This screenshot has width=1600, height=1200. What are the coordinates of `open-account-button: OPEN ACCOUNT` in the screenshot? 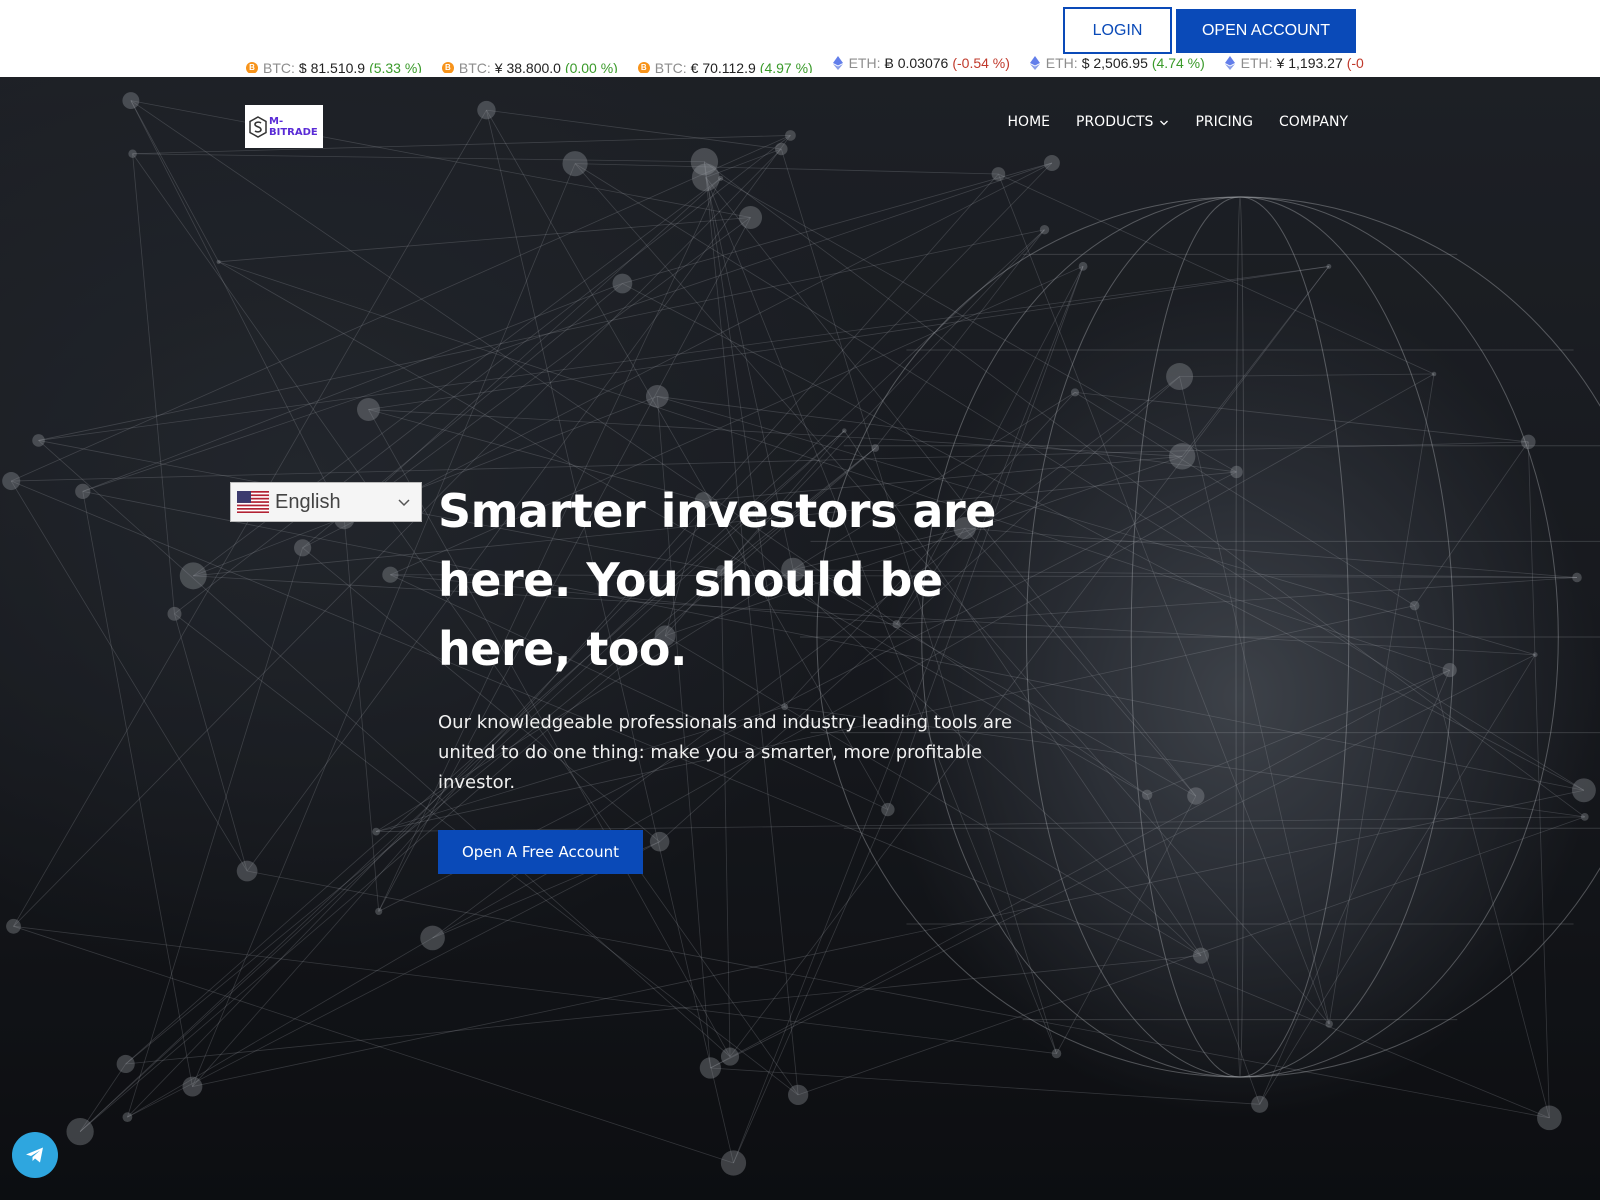 It's located at (1266, 31).